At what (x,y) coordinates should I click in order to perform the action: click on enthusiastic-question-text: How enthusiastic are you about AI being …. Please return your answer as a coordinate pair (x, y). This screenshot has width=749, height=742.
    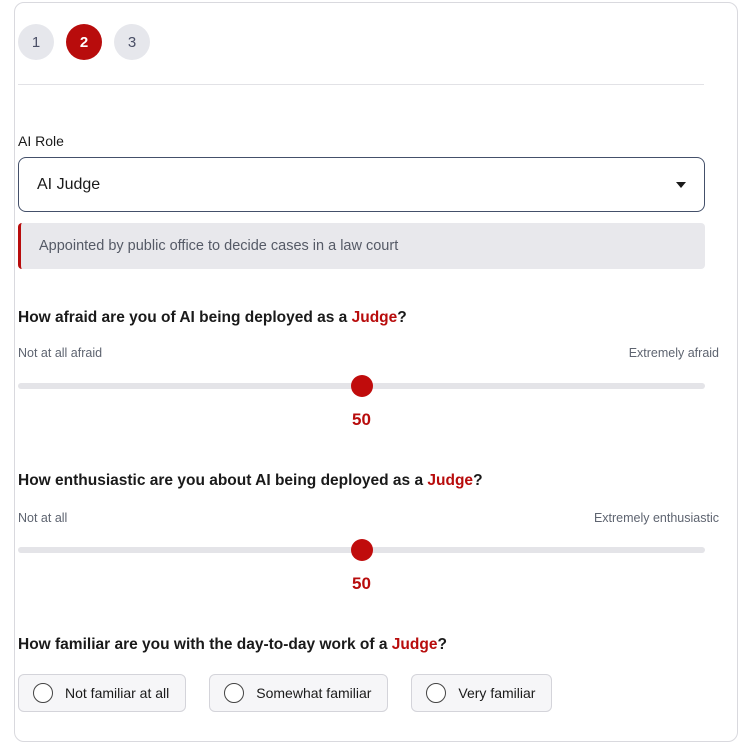
    Looking at the image, I should click on (223, 480).